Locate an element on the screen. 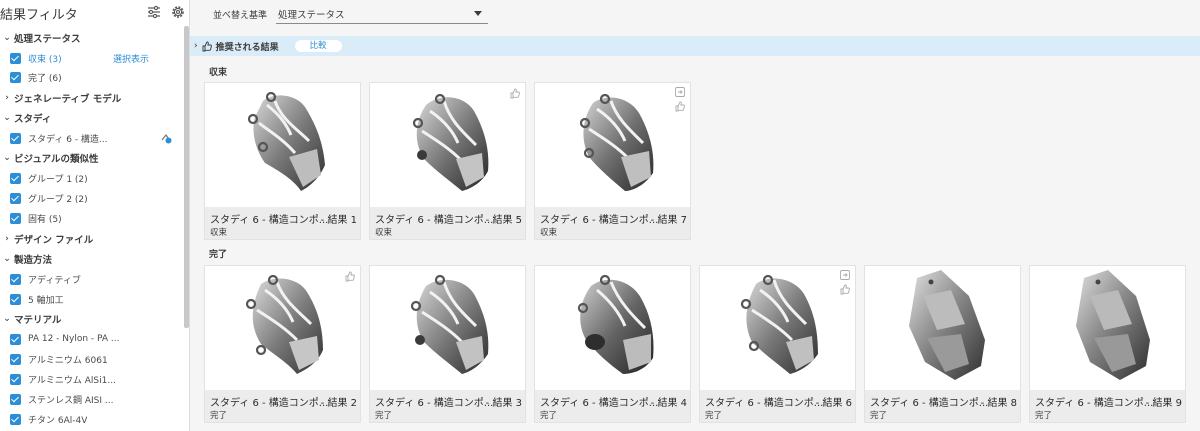 Image resolution: width=1200 pixels, height=431 pixels. filter-item-group-2: グループ 2 (2) is located at coordinates (92, 198).